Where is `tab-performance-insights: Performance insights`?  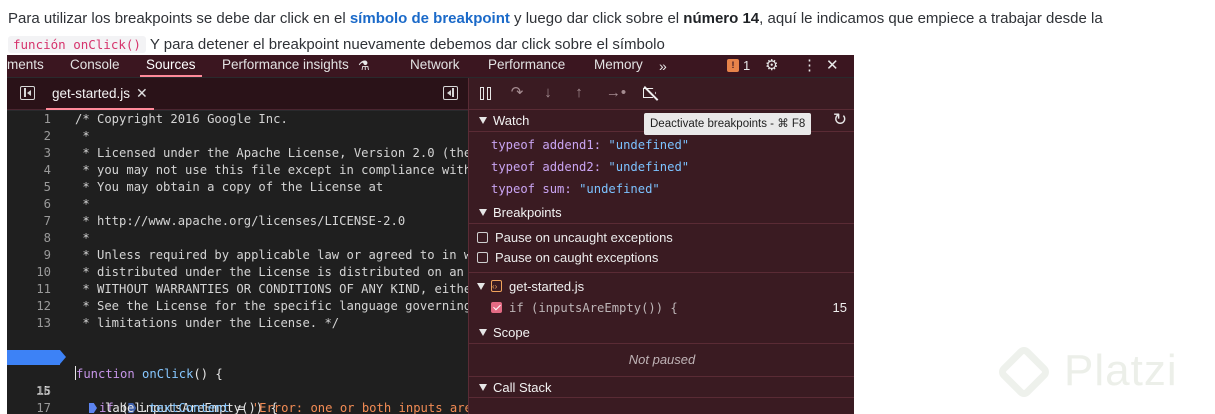 tab-performance-insights: Performance insights is located at coordinates (285, 66).